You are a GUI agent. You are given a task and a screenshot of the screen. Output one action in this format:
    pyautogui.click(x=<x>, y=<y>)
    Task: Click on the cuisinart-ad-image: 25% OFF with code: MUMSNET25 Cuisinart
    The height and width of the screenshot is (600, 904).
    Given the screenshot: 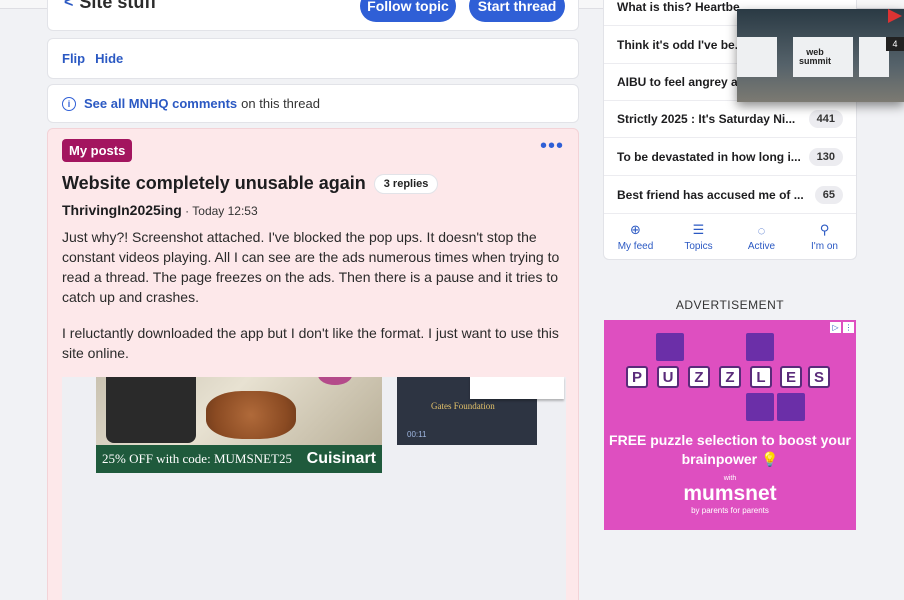 What is the action you would take?
    pyautogui.click(x=239, y=425)
    